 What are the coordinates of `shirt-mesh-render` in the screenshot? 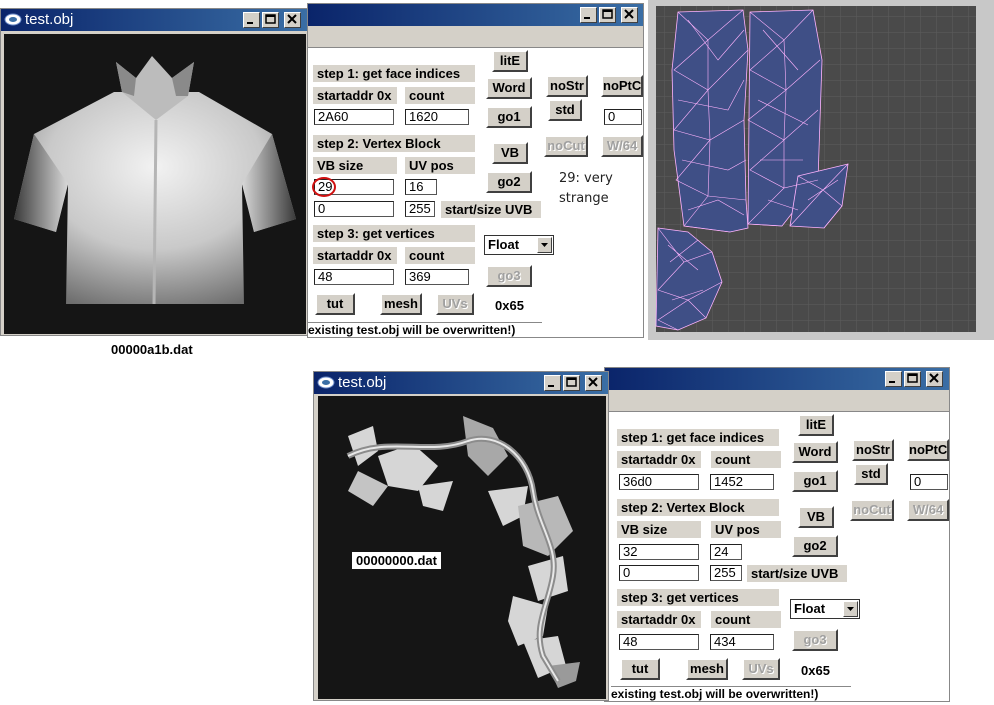 It's located at (155, 184).